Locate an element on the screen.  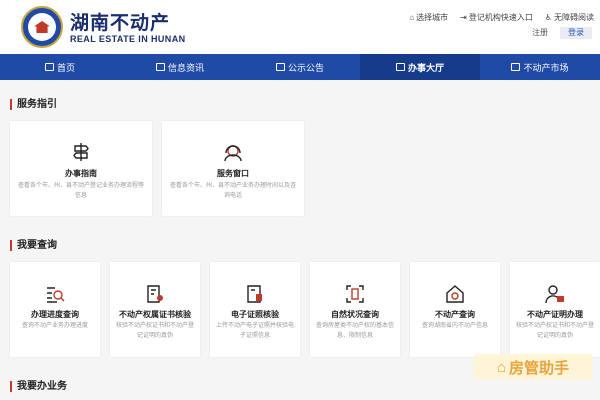
query-card: 不动产权属证书核验 核验不动产权证书和不动产登记证明的真伪 is located at coordinates (155, 309).